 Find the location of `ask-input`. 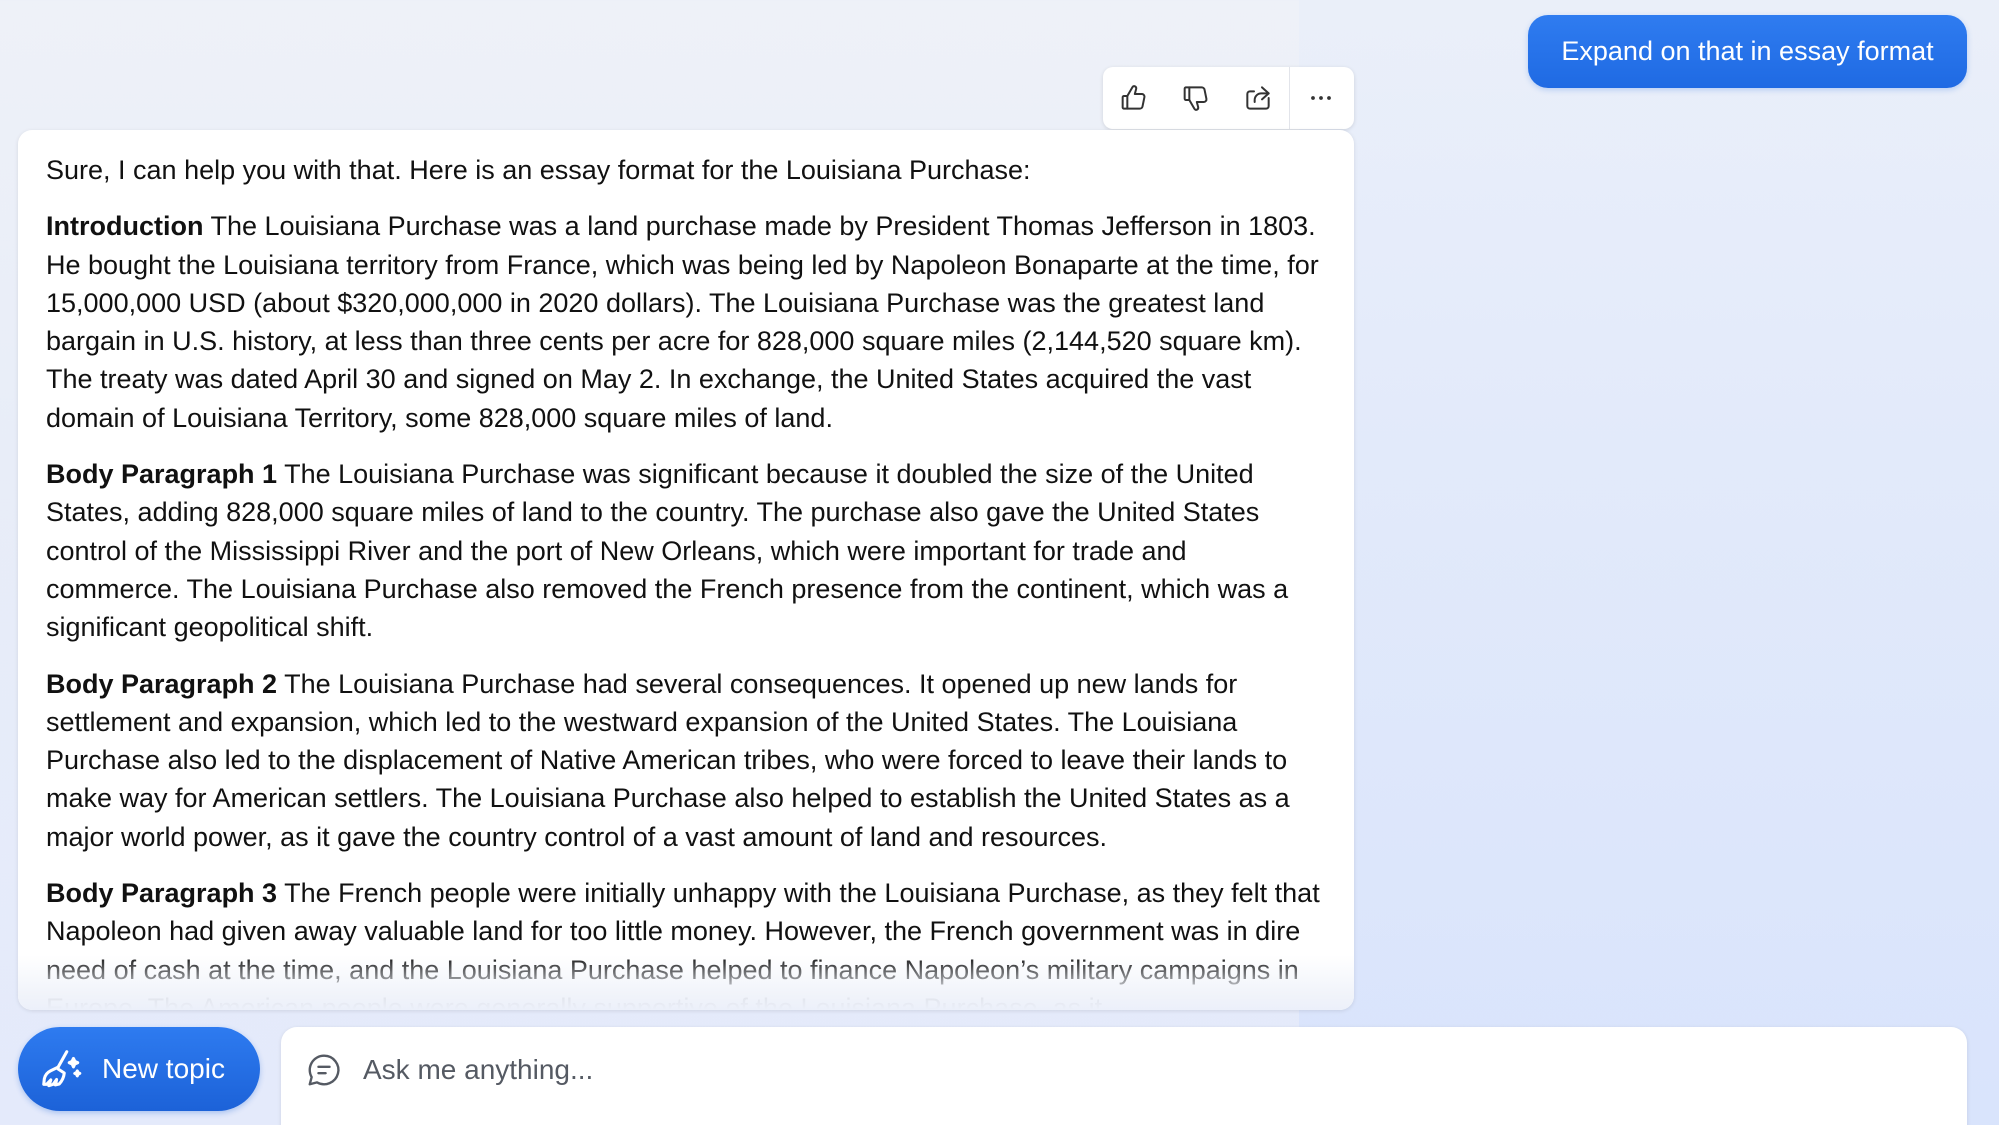

ask-input is located at coordinates (1113, 1070).